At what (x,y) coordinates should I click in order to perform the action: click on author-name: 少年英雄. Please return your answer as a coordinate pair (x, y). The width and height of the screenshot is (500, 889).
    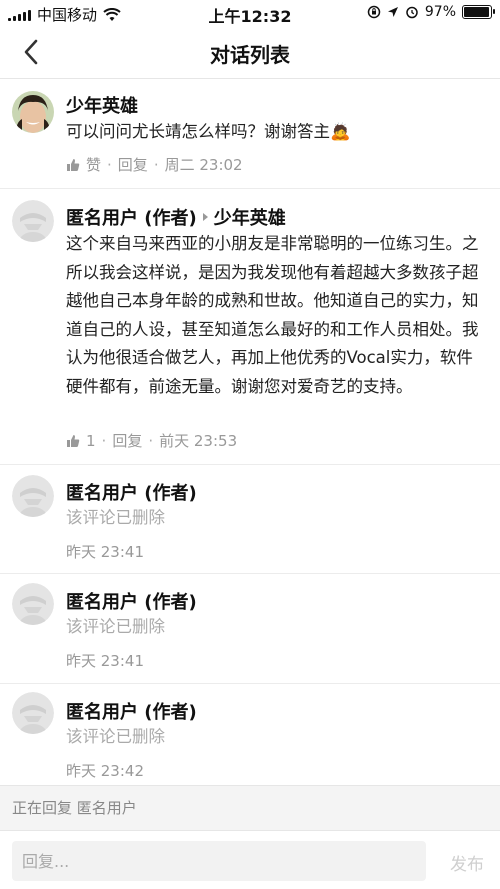
    Looking at the image, I should click on (102, 105).